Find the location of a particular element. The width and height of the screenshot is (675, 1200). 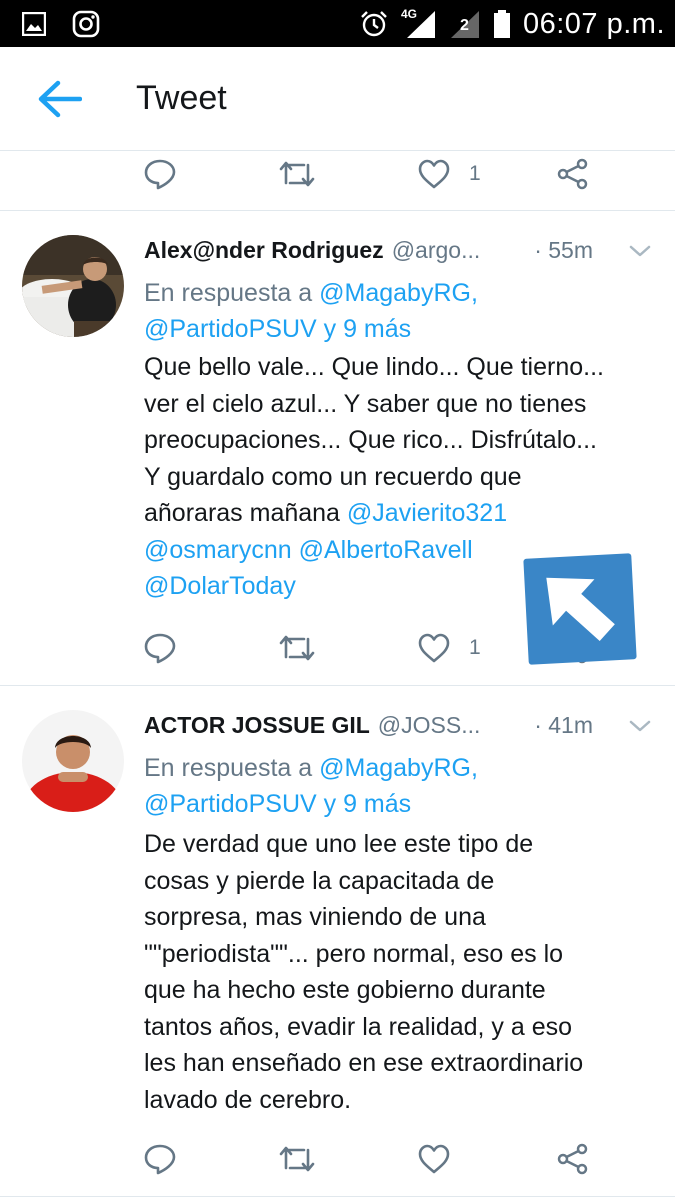

tweet-text-line: ""periodista""... pero normal, eso es lo is located at coordinates (354, 953).